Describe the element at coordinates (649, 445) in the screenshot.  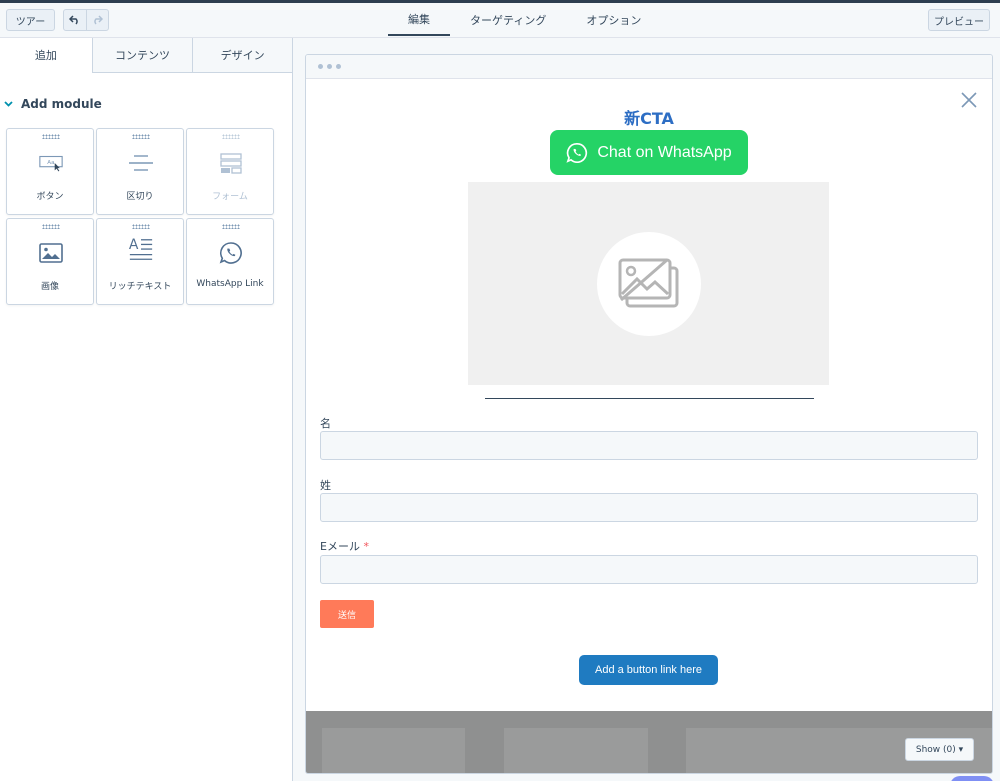
I see `first-name-field` at that location.